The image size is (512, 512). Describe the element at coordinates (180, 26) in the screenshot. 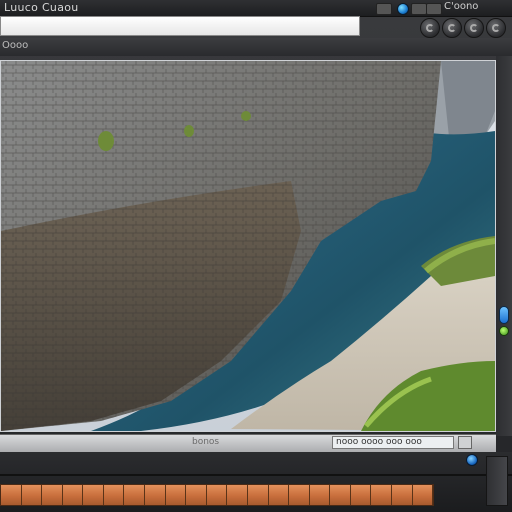

I see `address-bar` at that location.